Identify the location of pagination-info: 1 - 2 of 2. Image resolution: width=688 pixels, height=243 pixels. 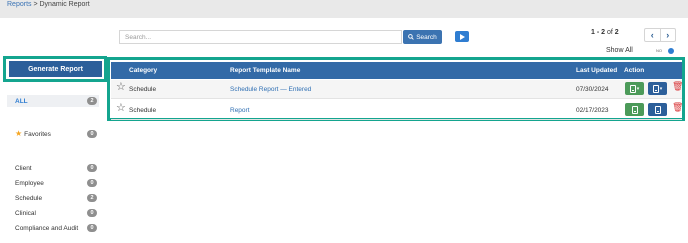
(605, 32).